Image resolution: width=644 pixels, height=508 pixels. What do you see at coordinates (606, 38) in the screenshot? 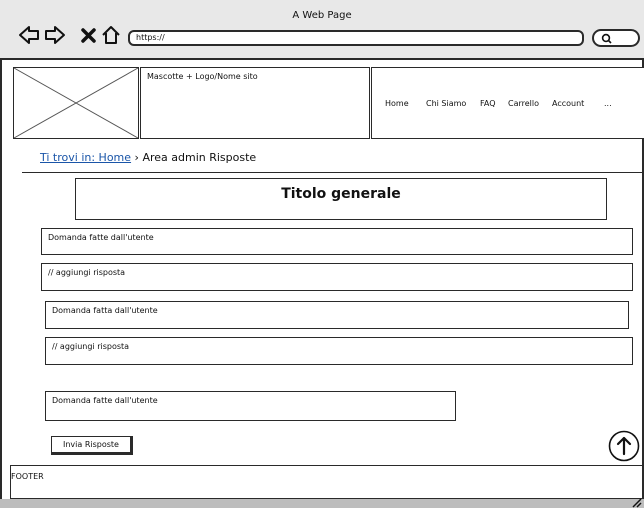
I see `search-icon` at bounding box center [606, 38].